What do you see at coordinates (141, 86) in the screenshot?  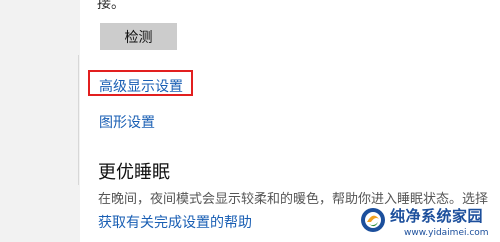 I see `advanced-display-settings-link: 高级显示设置` at bounding box center [141, 86].